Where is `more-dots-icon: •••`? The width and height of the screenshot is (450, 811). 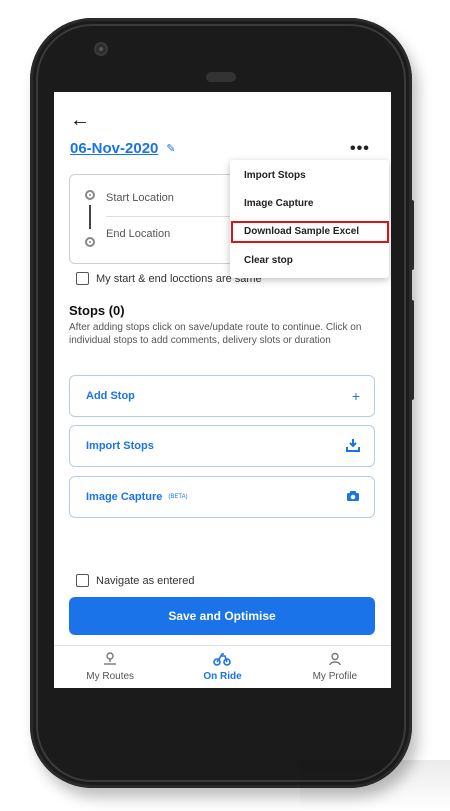
more-dots-icon: ••• is located at coordinates (360, 149).